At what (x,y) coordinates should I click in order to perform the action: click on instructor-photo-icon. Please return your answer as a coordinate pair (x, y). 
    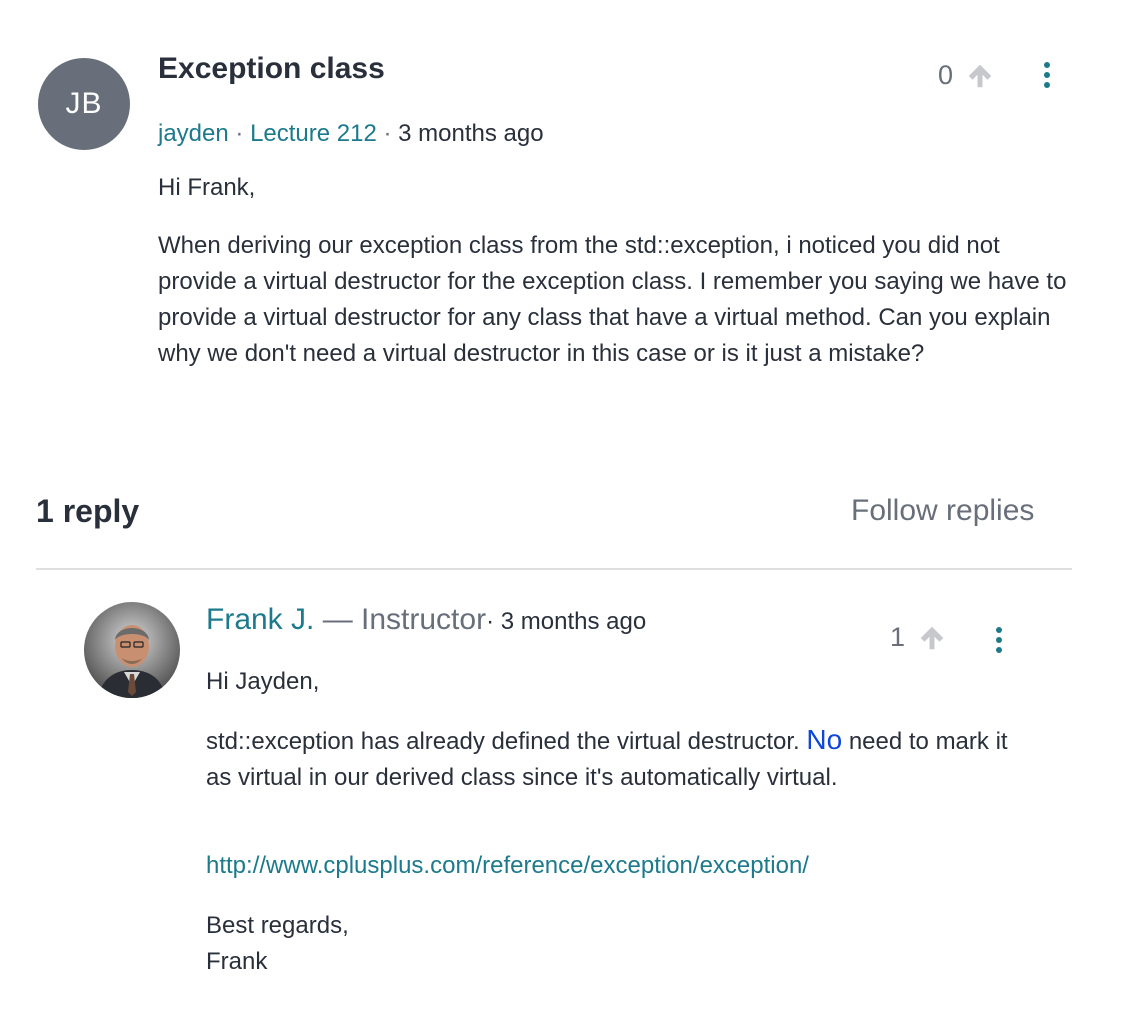
    Looking at the image, I should click on (132, 650).